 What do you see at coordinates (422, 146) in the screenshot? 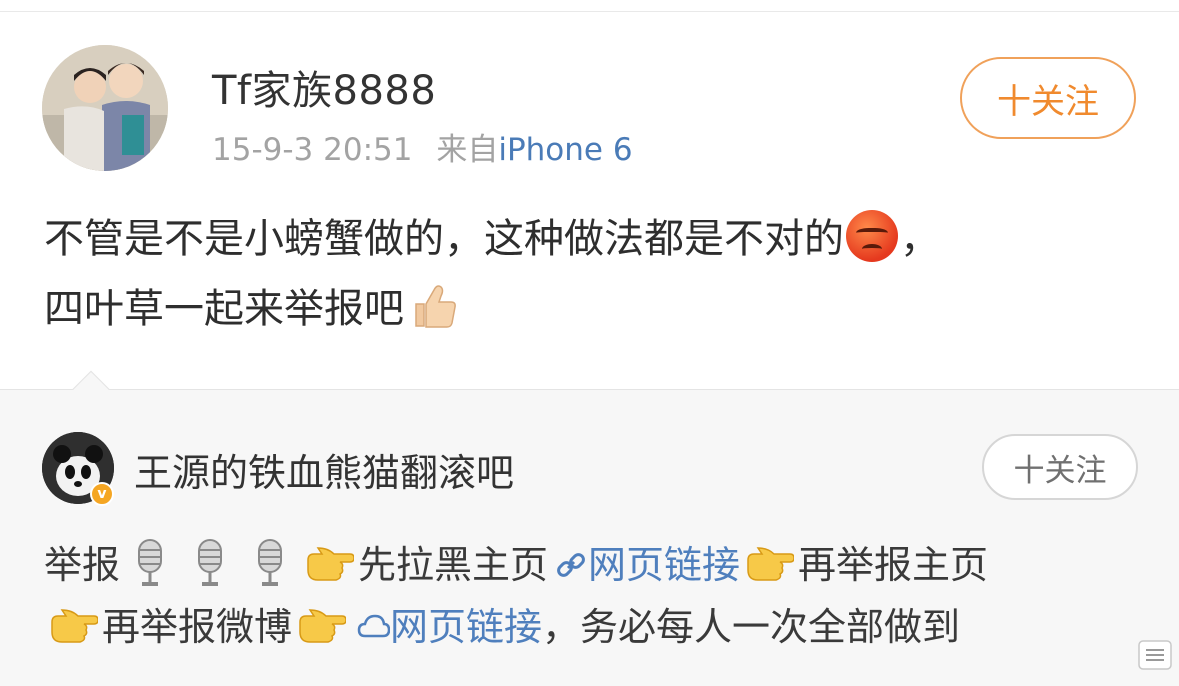
I see `post-meta: 15-9-3 20:51 来自iPhone 6` at bounding box center [422, 146].